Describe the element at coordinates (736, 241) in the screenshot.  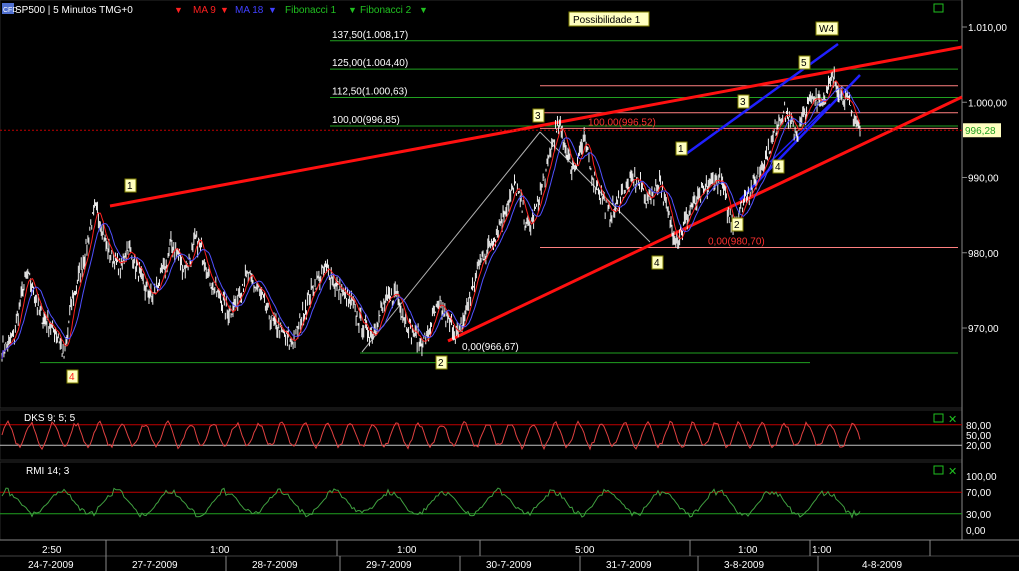
I see `fib-level-label: 0,00(980,70)` at that location.